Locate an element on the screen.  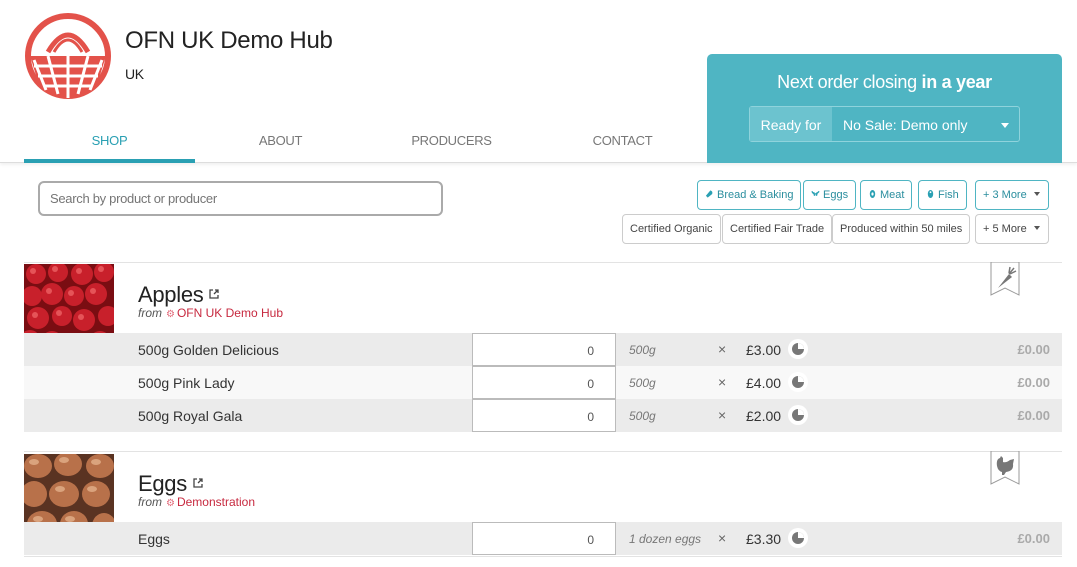
filter-certified-fair-trade: Certified Fair Trade is located at coordinates (777, 229).